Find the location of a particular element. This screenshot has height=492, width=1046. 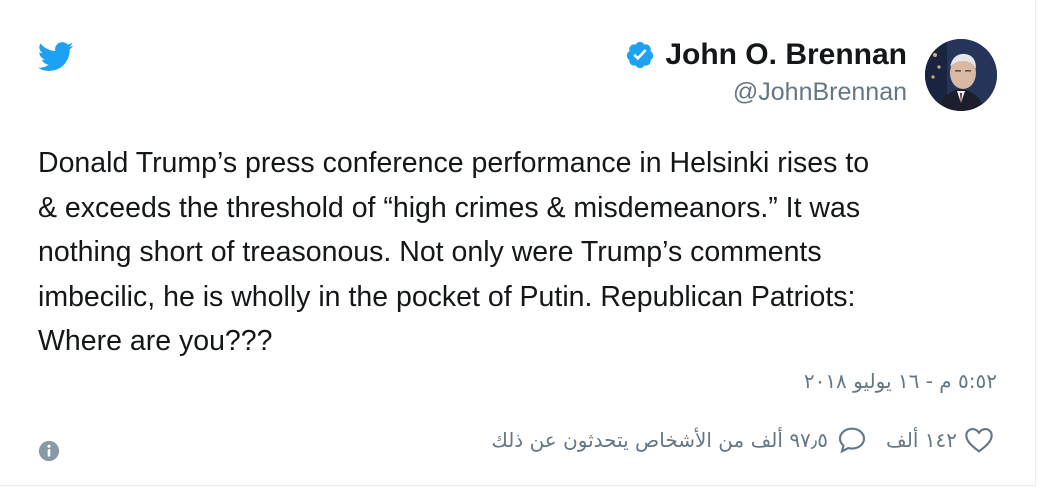

author-display-name: John O. Brennan is located at coordinates (786, 55).